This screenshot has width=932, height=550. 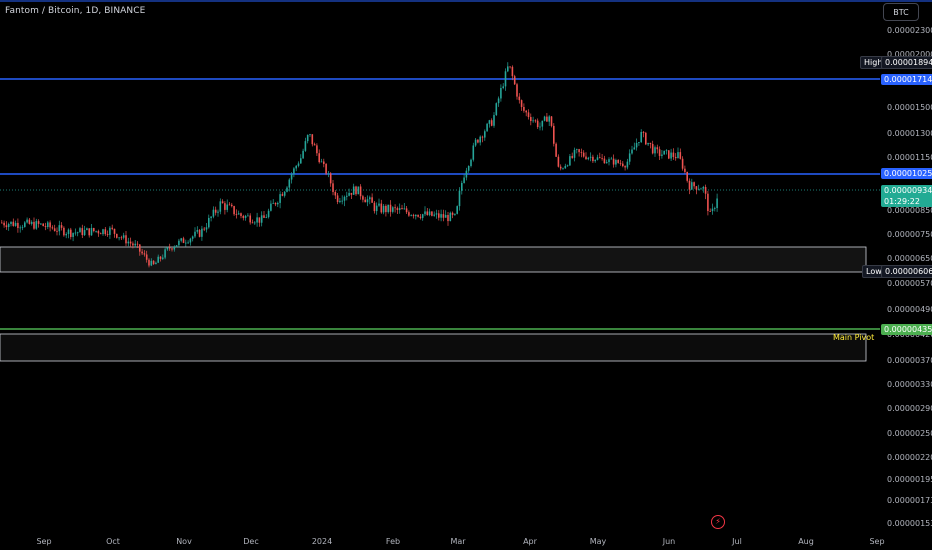 I want to click on time-tick-label: Aug, so click(x=806, y=541).